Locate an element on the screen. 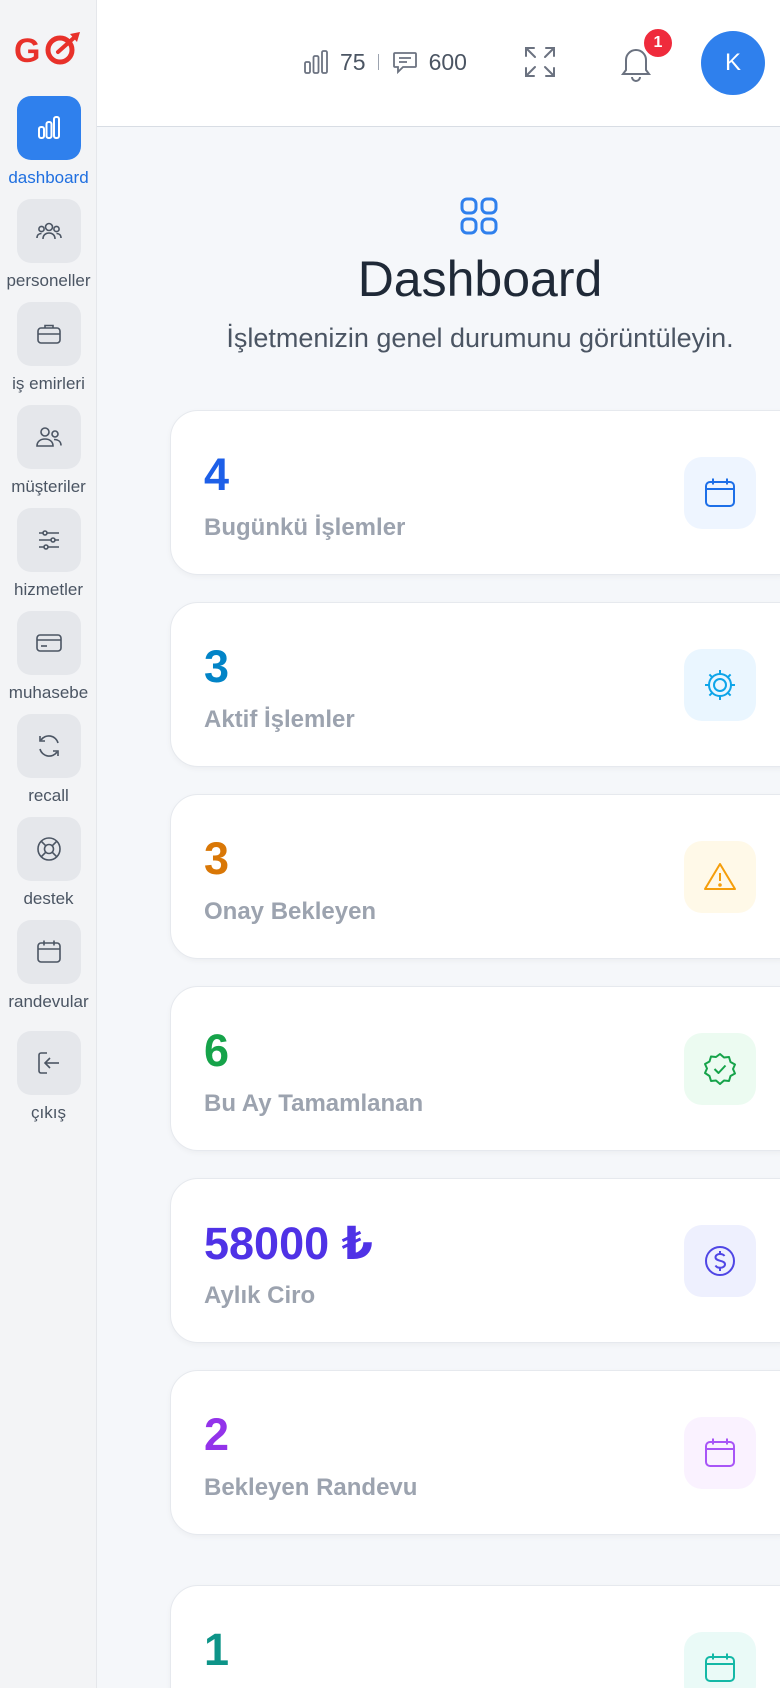 The image size is (780, 1688). sidebar-button-destek is located at coordinates (48, 849).